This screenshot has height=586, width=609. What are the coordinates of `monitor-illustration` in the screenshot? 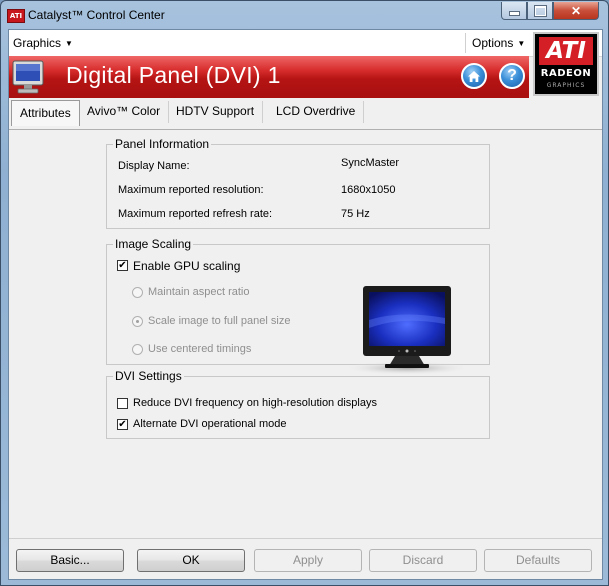 It's located at (407, 330).